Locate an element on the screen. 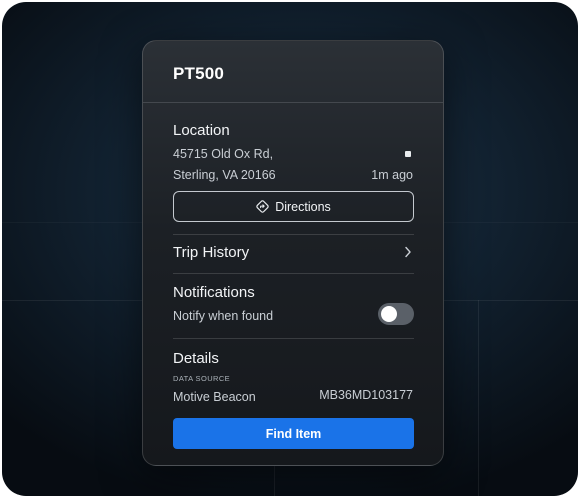 This screenshot has width=580, height=498. find-item-button: Find Item is located at coordinates (293, 433).